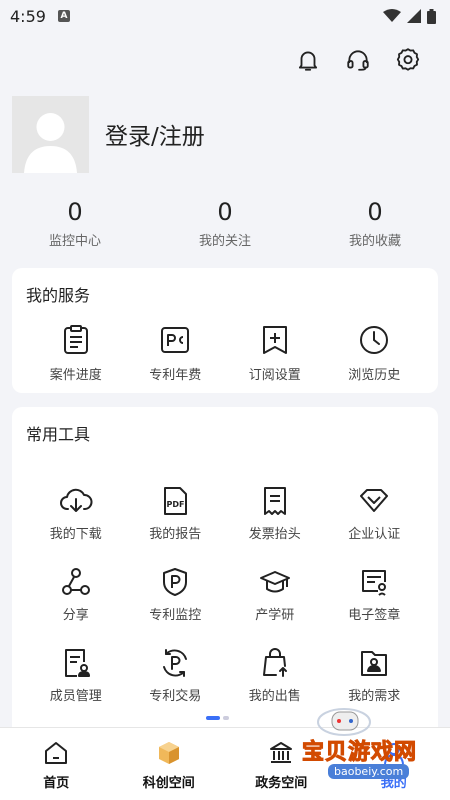 The width and height of the screenshot is (450, 800). Describe the element at coordinates (274, 582) in the screenshot. I see `graduation-cap-icon` at that location.